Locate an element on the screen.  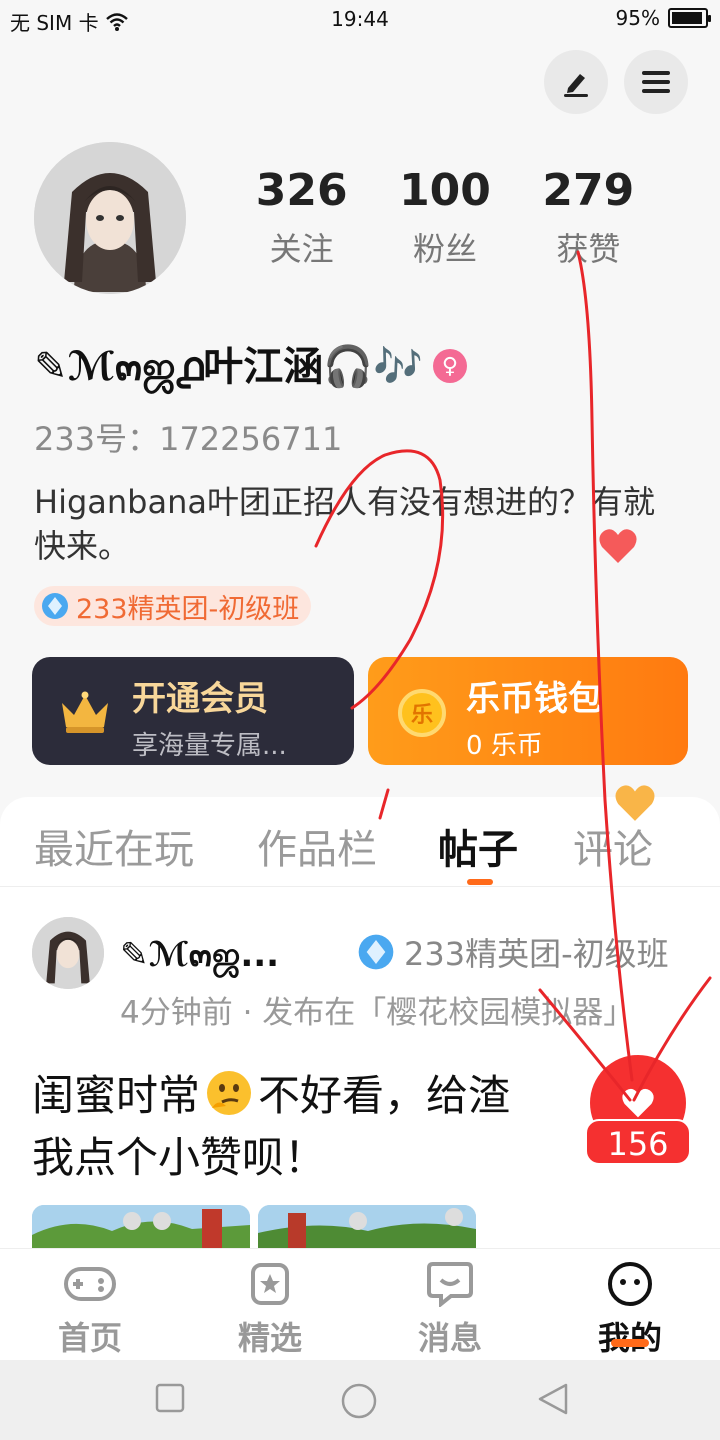
thinking-face-icon is located at coordinates (229, 1093).